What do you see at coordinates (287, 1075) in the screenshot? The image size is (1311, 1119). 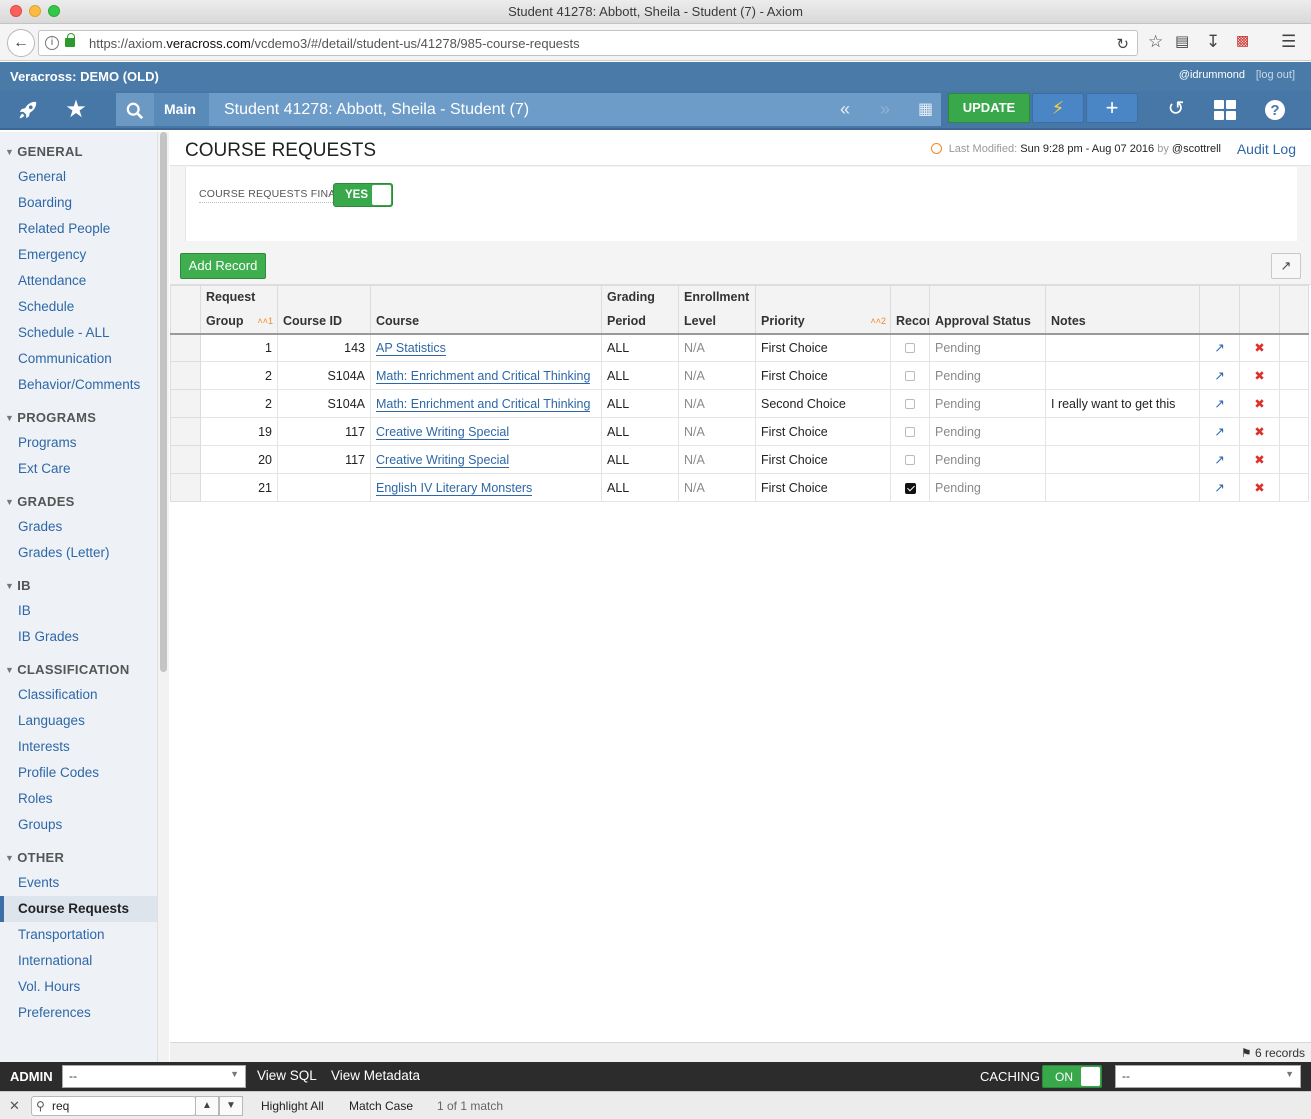 I see `view-sql-link: View SQL` at bounding box center [287, 1075].